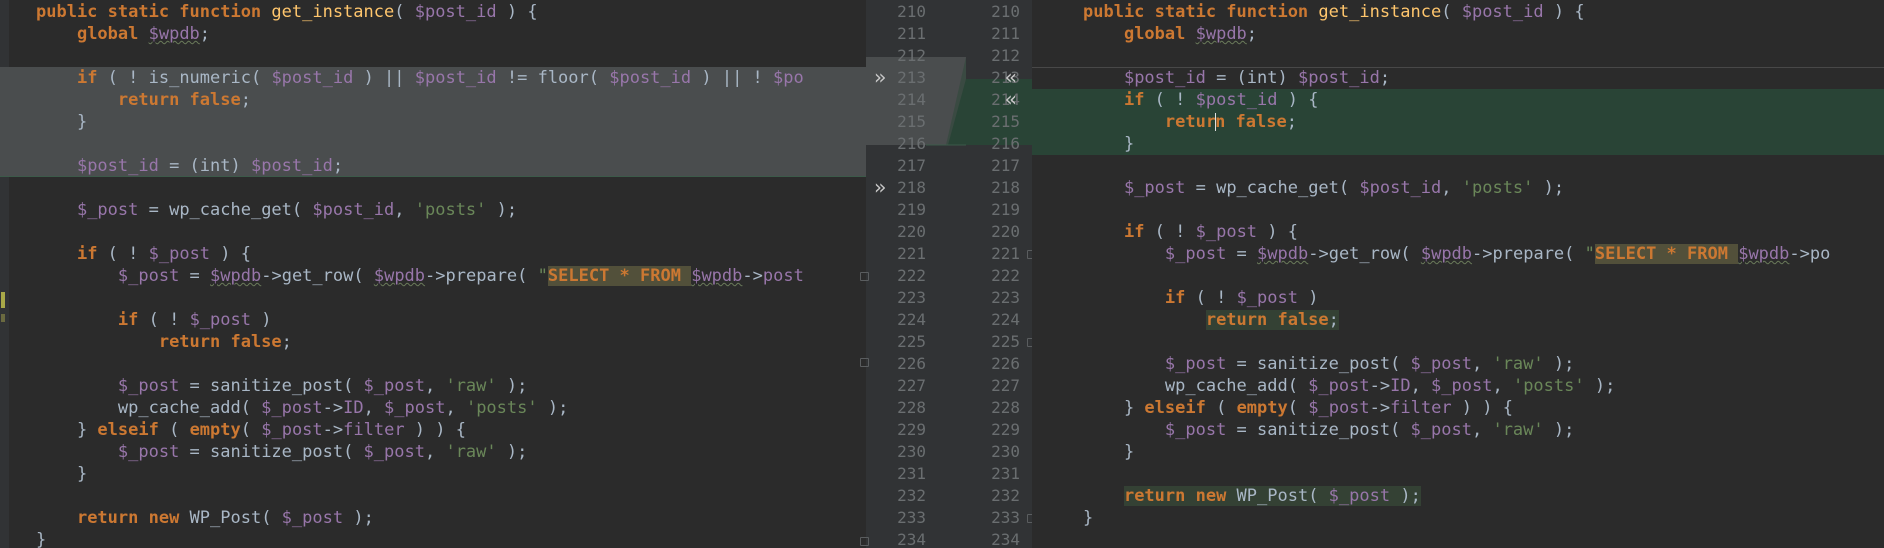 This screenshot has height=548, width=1884. Describe the element at coordinates (911, 99) in the screenshot. I see `line-number: 214` at that location.